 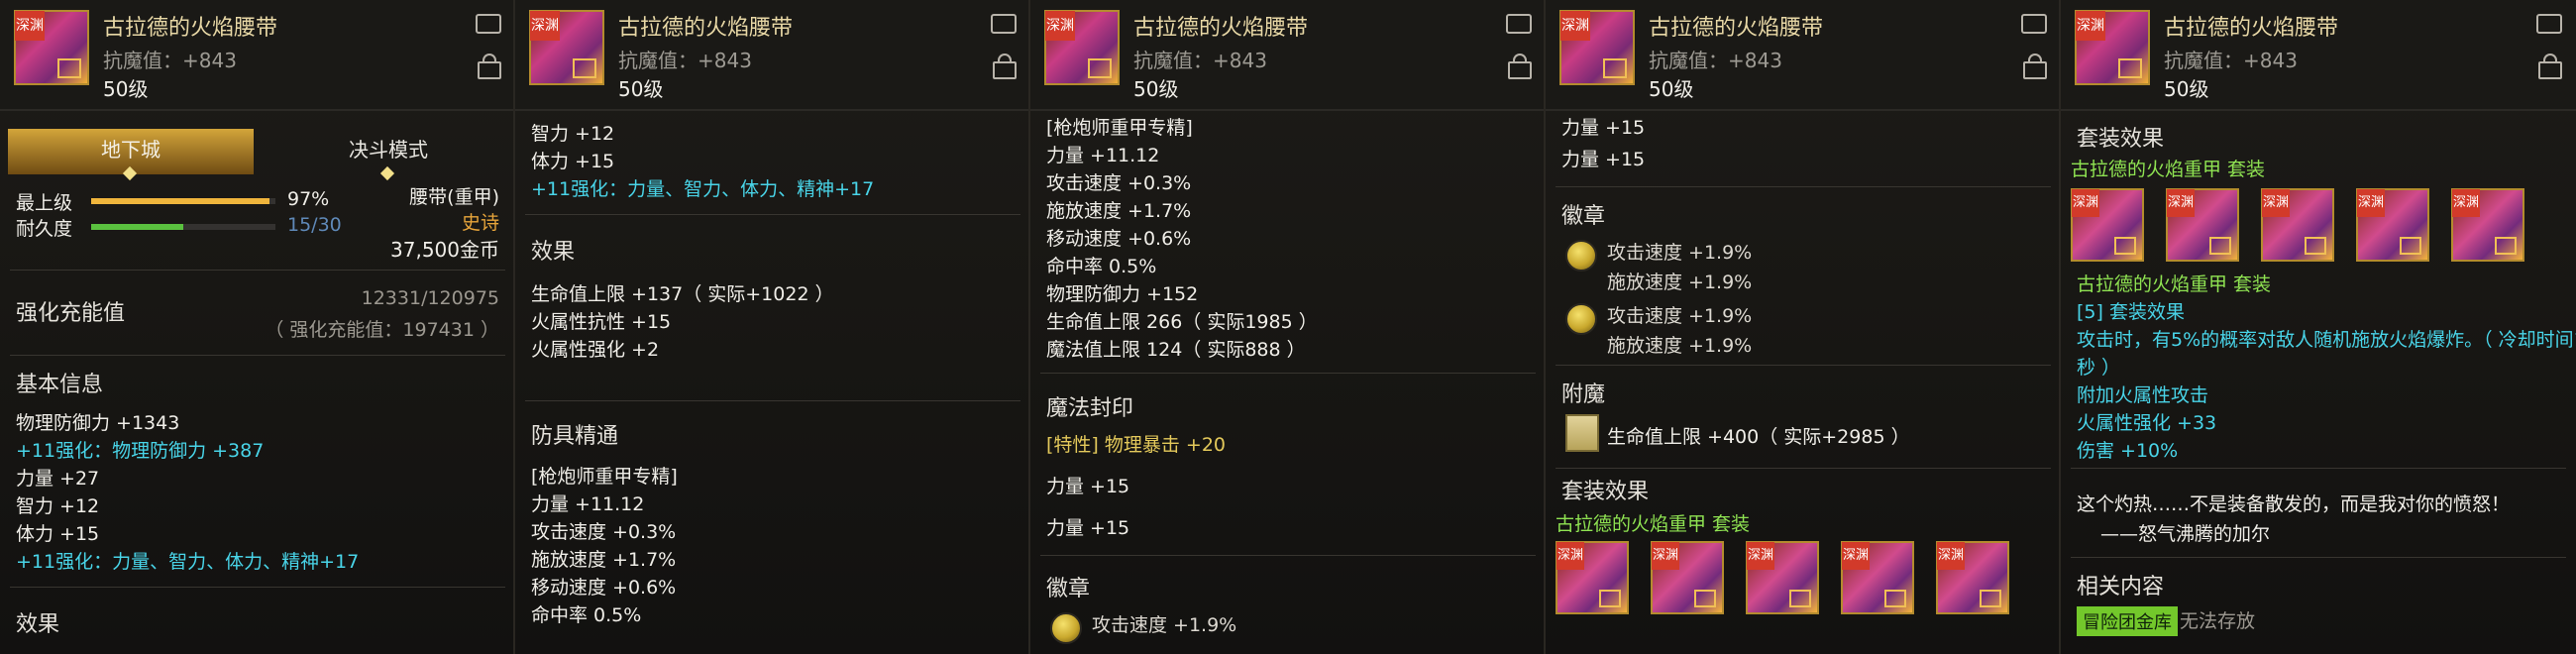 What do you see at coordinates (1758, 437) in the screenshot?
I see `enchant-line: 生命值上限 +400（ 实际+2985 ）` at bounding box center [1758, 437].